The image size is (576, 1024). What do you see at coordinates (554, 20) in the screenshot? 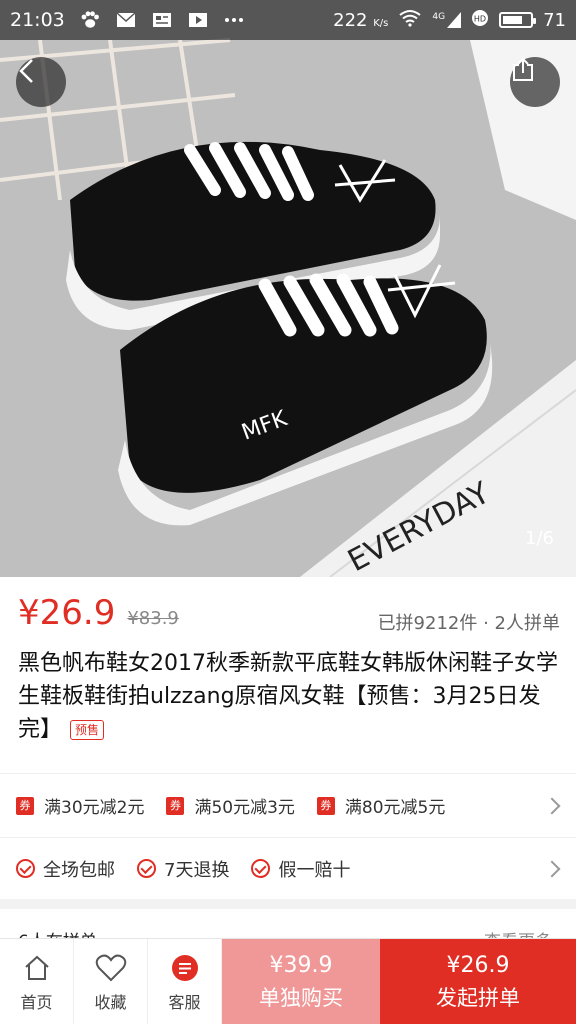
I see `battery-level: 71` at bounding box center [554, 20].